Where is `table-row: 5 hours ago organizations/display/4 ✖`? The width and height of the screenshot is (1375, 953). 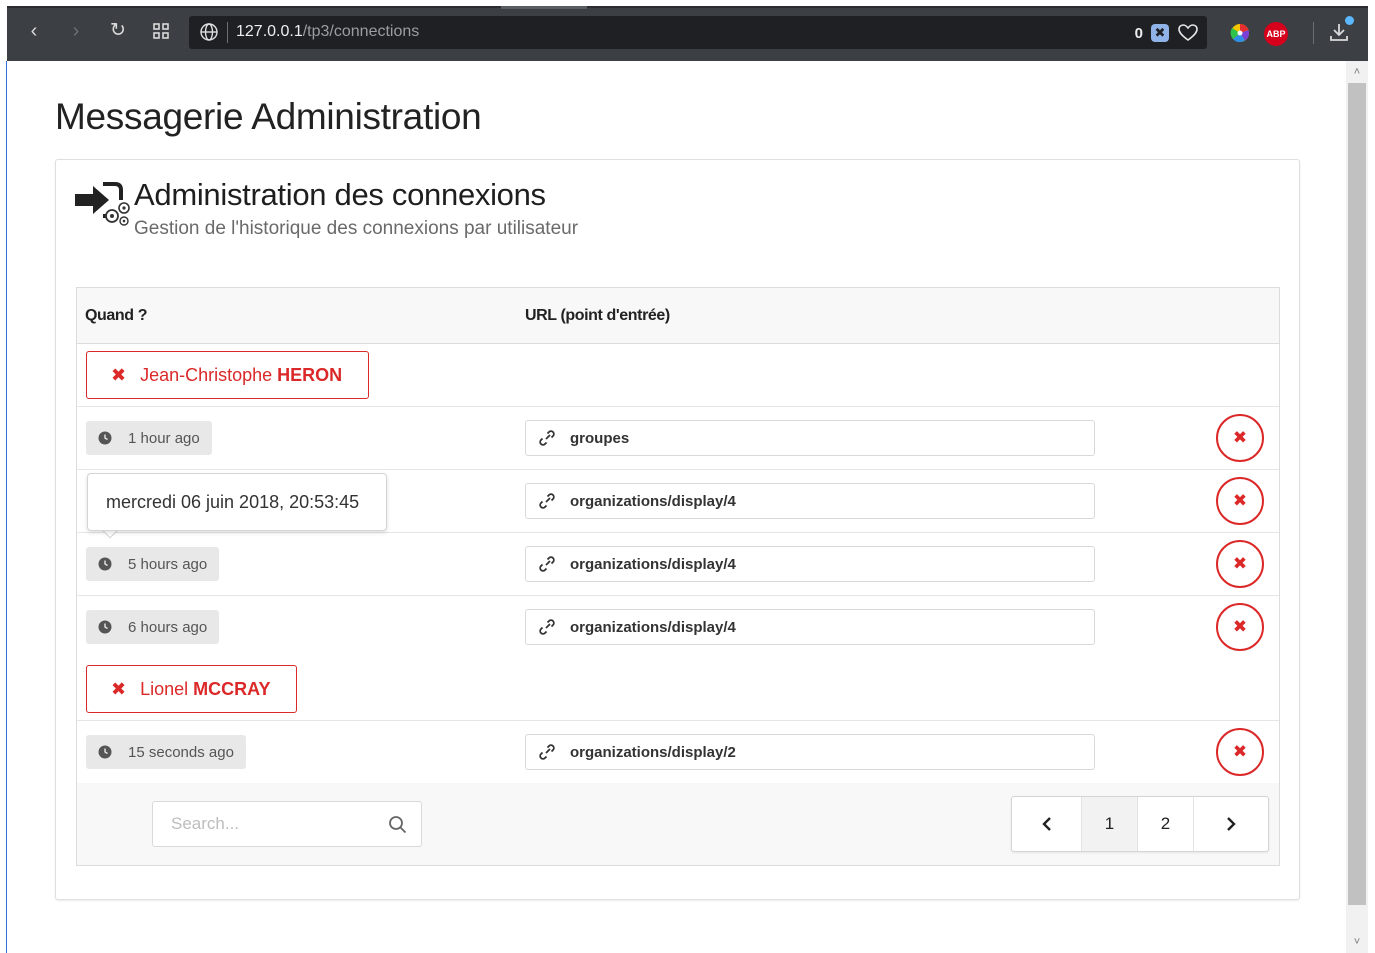
table-row: 5 hours ago organizations/display/4 ✖ is located at coordinates (678, 564).